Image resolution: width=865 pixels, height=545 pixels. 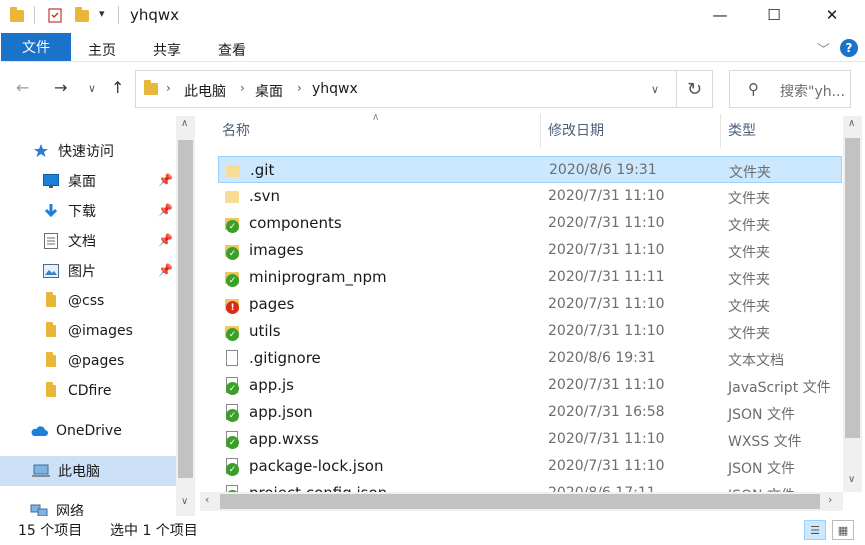 What do you see at coordinates (530, 385) in the screenshot?
I see `table-row: ✓ app.js 2020/7/31 11:10 JavaScript 文件` at bounding box center [530, 385].